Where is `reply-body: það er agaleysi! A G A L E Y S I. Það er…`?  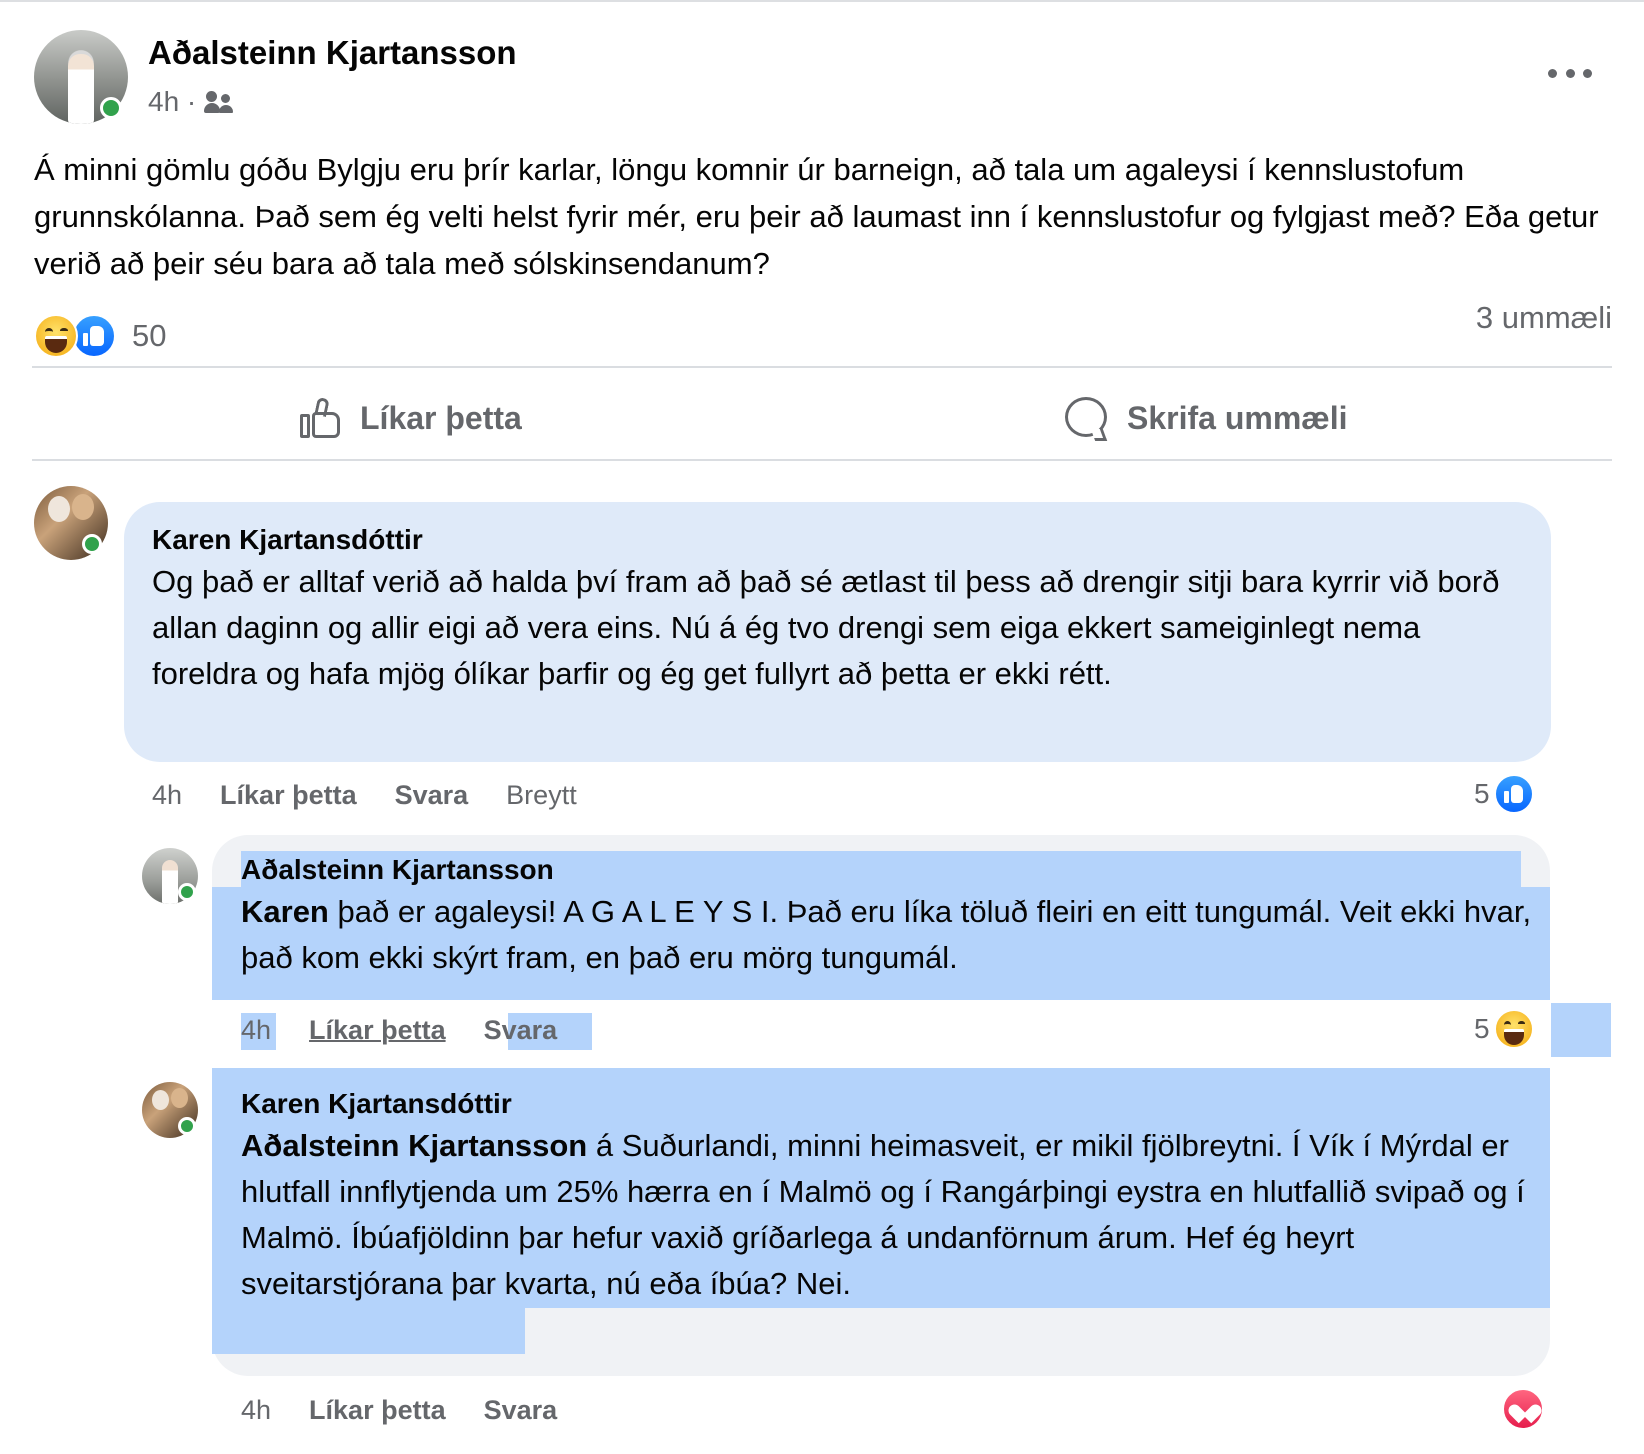
reply-body: það er agaleysi! A G A L E Y S I. Það er… is located at coordinates (886, 934).